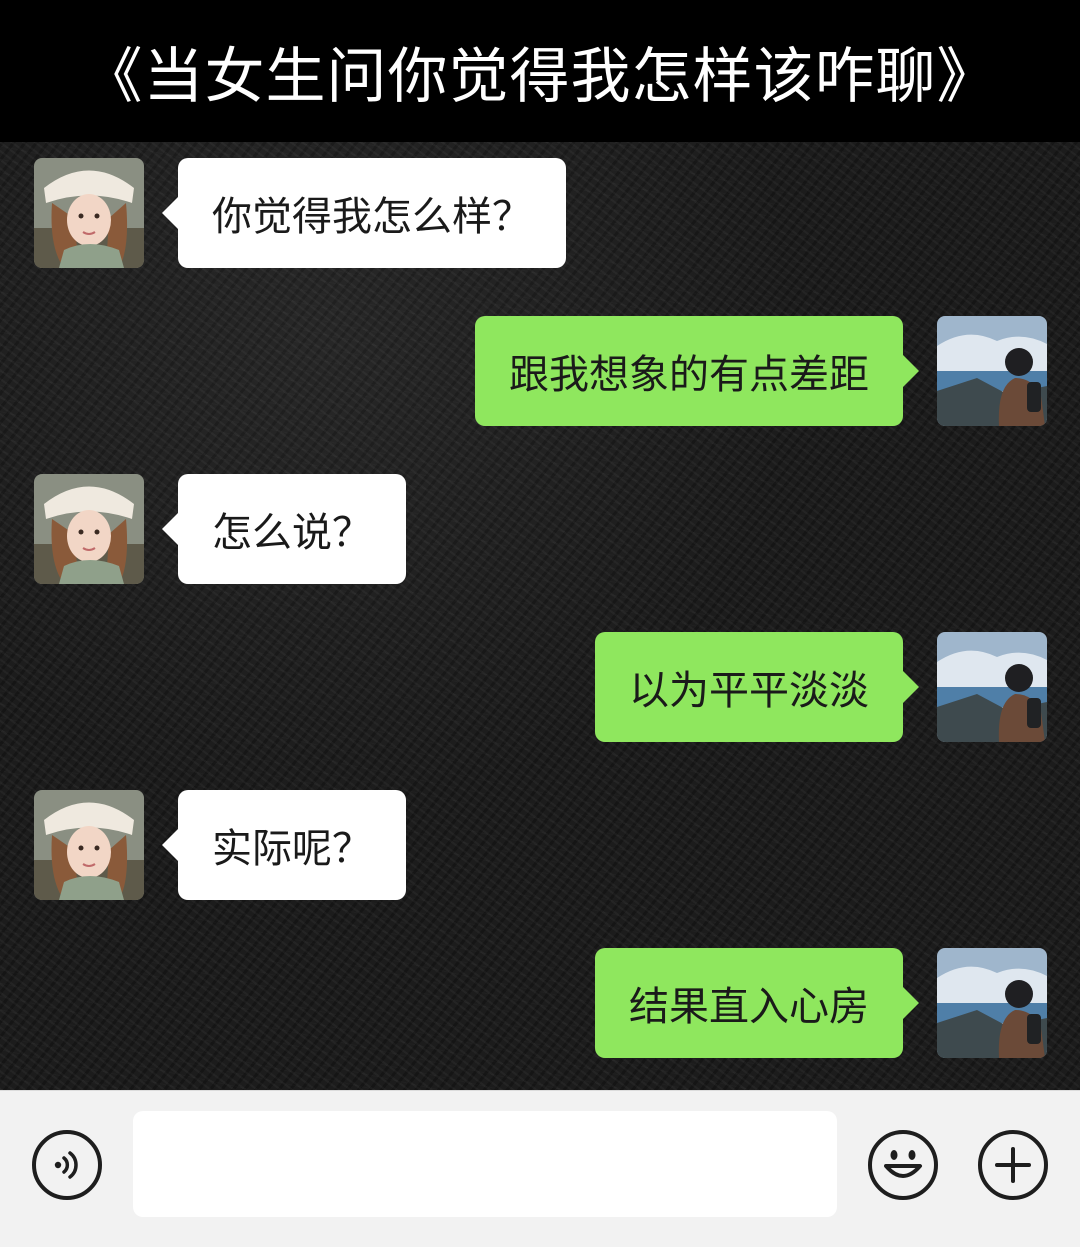  Describe the element at coordinates (540, 76) in the screenshot. I see `page-title: 《当女生问你觉得我怎样该咋聊》` at that location.